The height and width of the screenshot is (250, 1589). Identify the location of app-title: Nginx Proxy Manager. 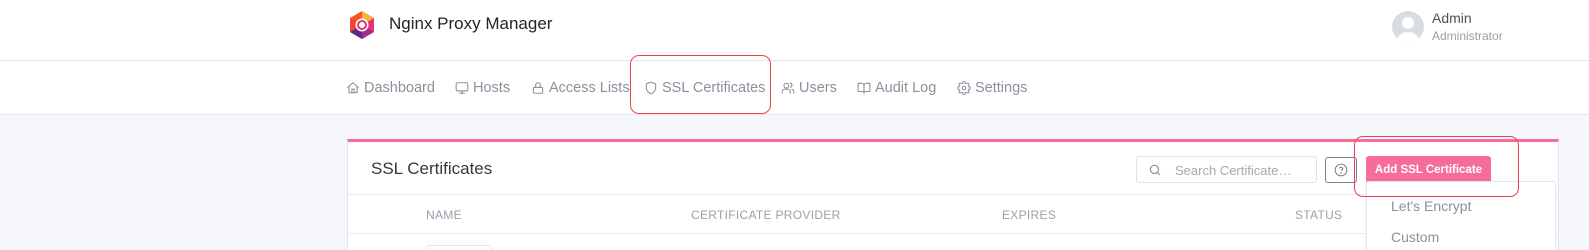
(470, 24).